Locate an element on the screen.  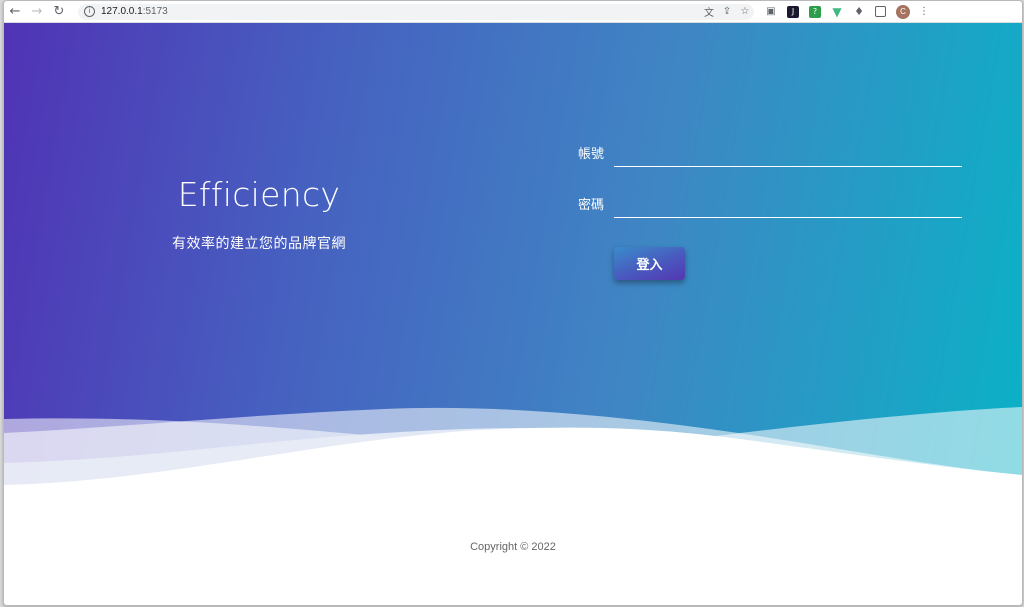
account-row: 帳號 is located at coordinates (770, 155).